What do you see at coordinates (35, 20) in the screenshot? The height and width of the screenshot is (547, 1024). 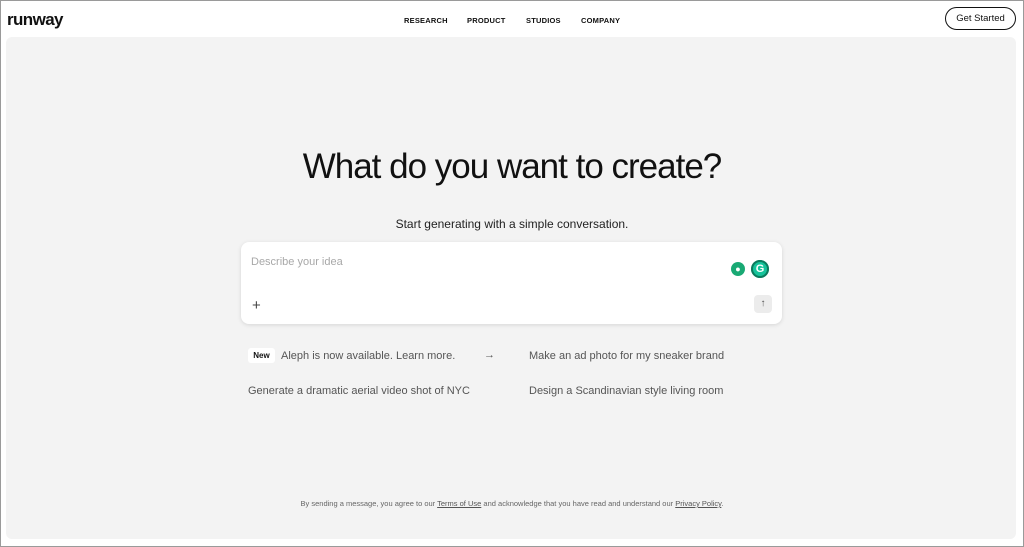 I see `runway-logo: runway` at bounding box center [35, 20].